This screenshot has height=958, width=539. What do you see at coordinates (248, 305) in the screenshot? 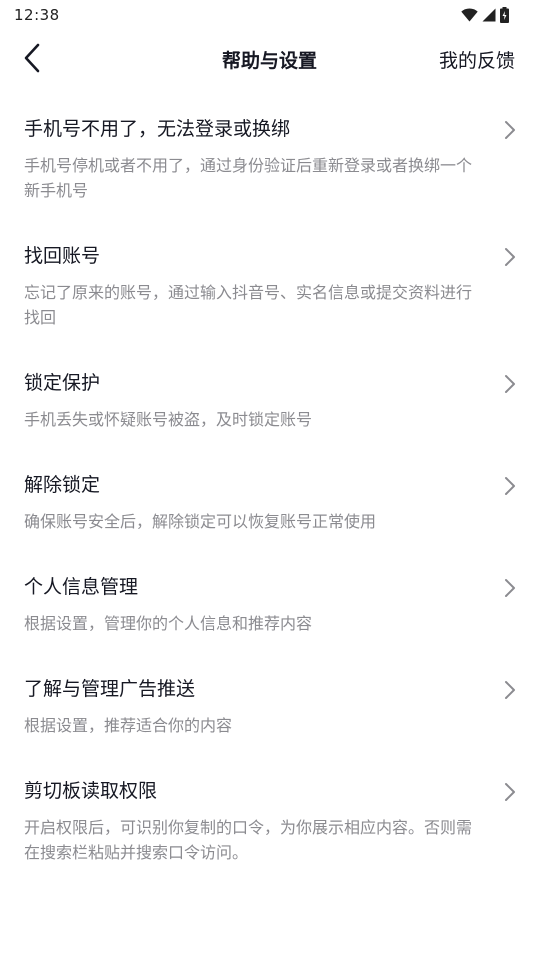
I see `item-description: 忘记了原来的账号，通过输入抖音号、实名信息或提交资料进行找回` at bounding box center [248, 305].